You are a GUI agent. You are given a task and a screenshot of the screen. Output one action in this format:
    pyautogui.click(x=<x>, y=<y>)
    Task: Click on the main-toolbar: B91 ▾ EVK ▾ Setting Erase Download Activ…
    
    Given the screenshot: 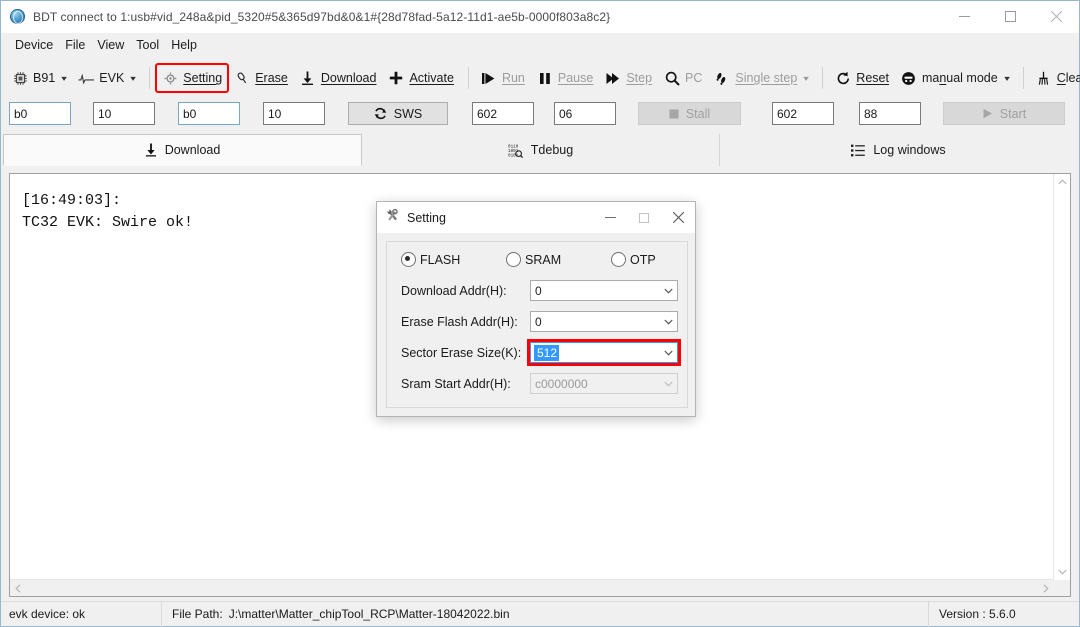 What is the action you would take?
    pyautogui.click(x=540, y=78)
    